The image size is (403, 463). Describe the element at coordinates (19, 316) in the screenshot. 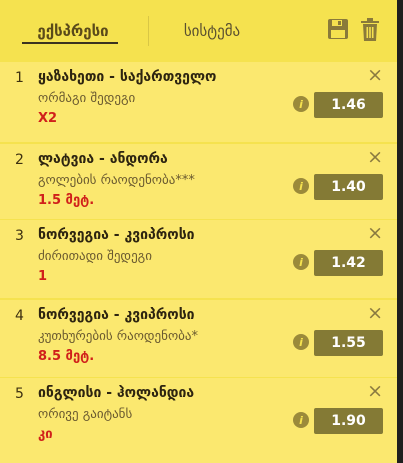

I see `bet-index: 4` at that location.